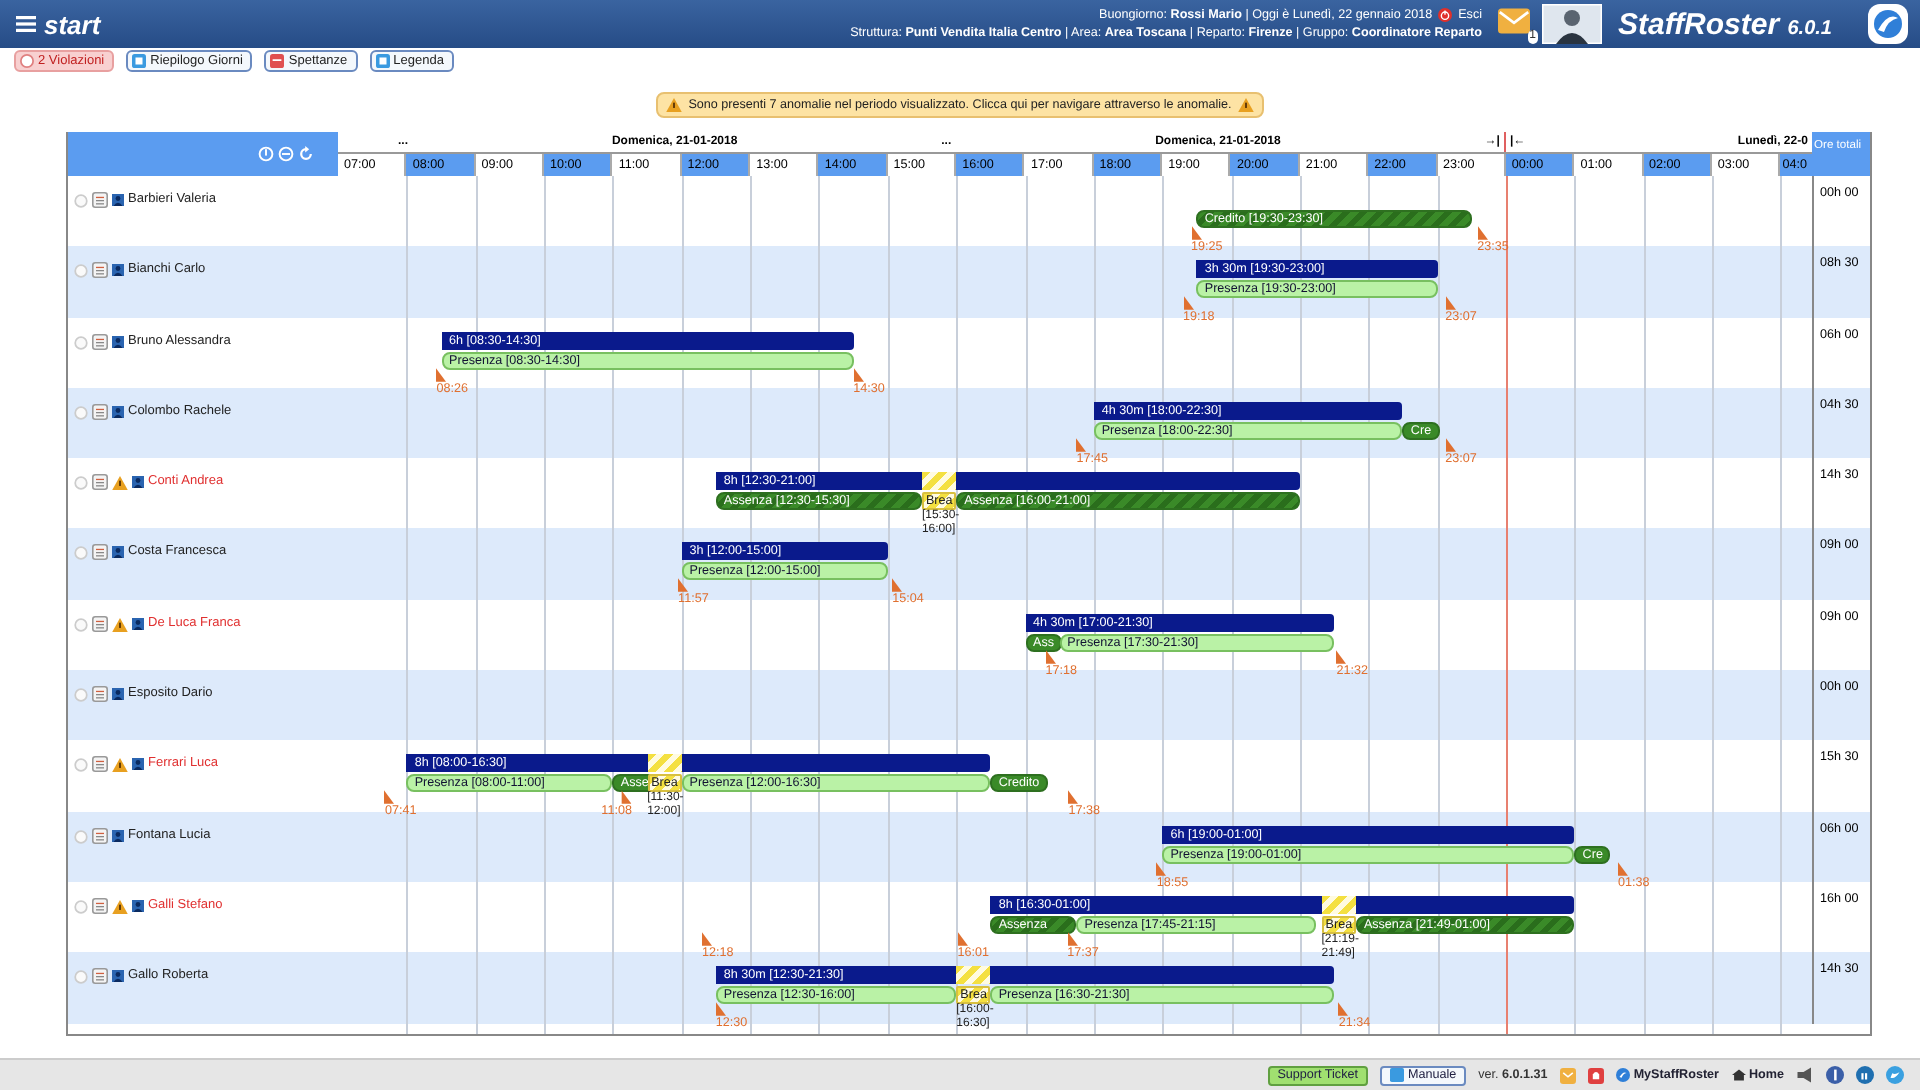 The image size is (1920, 1090). Describe the element at coordinates (1595, 1075) in the screenshot. I see `bell-icon` at that location.